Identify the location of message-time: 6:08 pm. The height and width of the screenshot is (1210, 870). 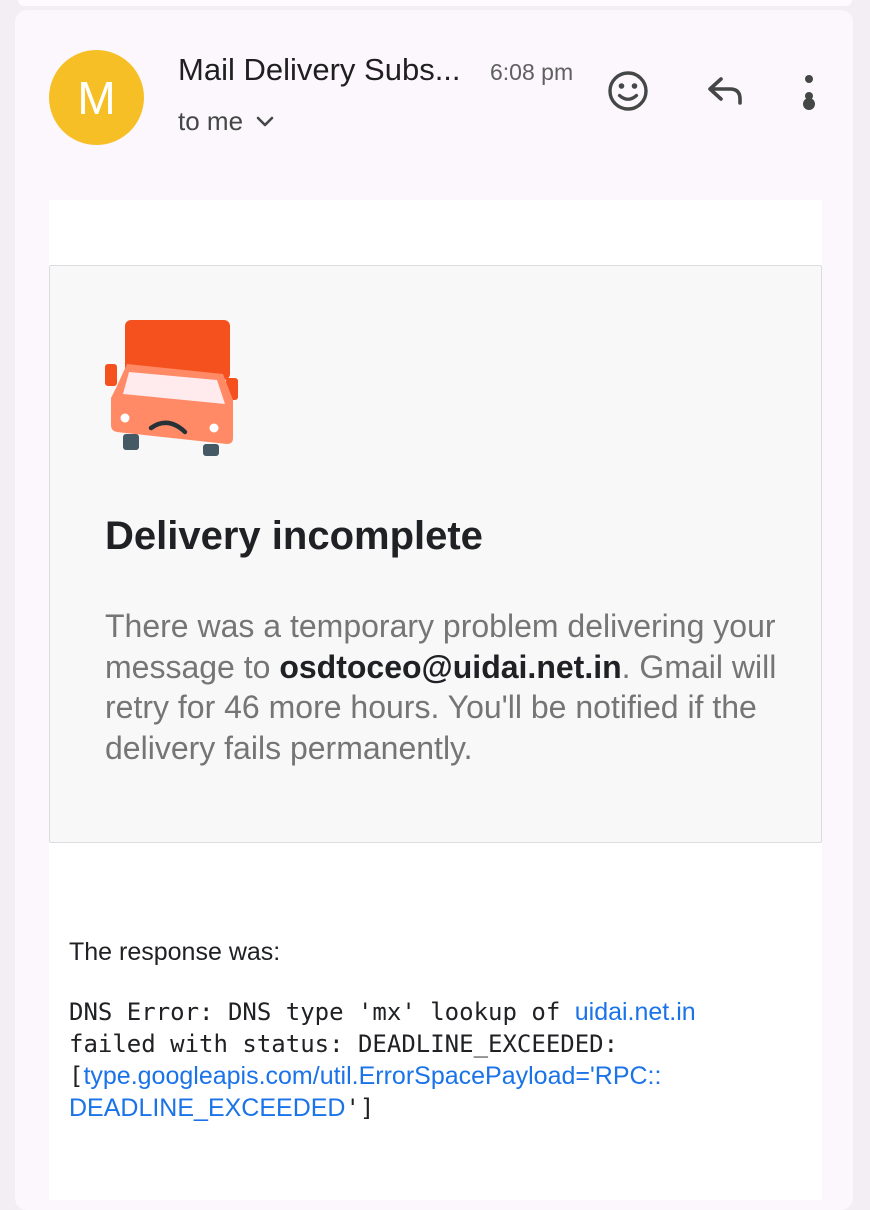
(532, 72).